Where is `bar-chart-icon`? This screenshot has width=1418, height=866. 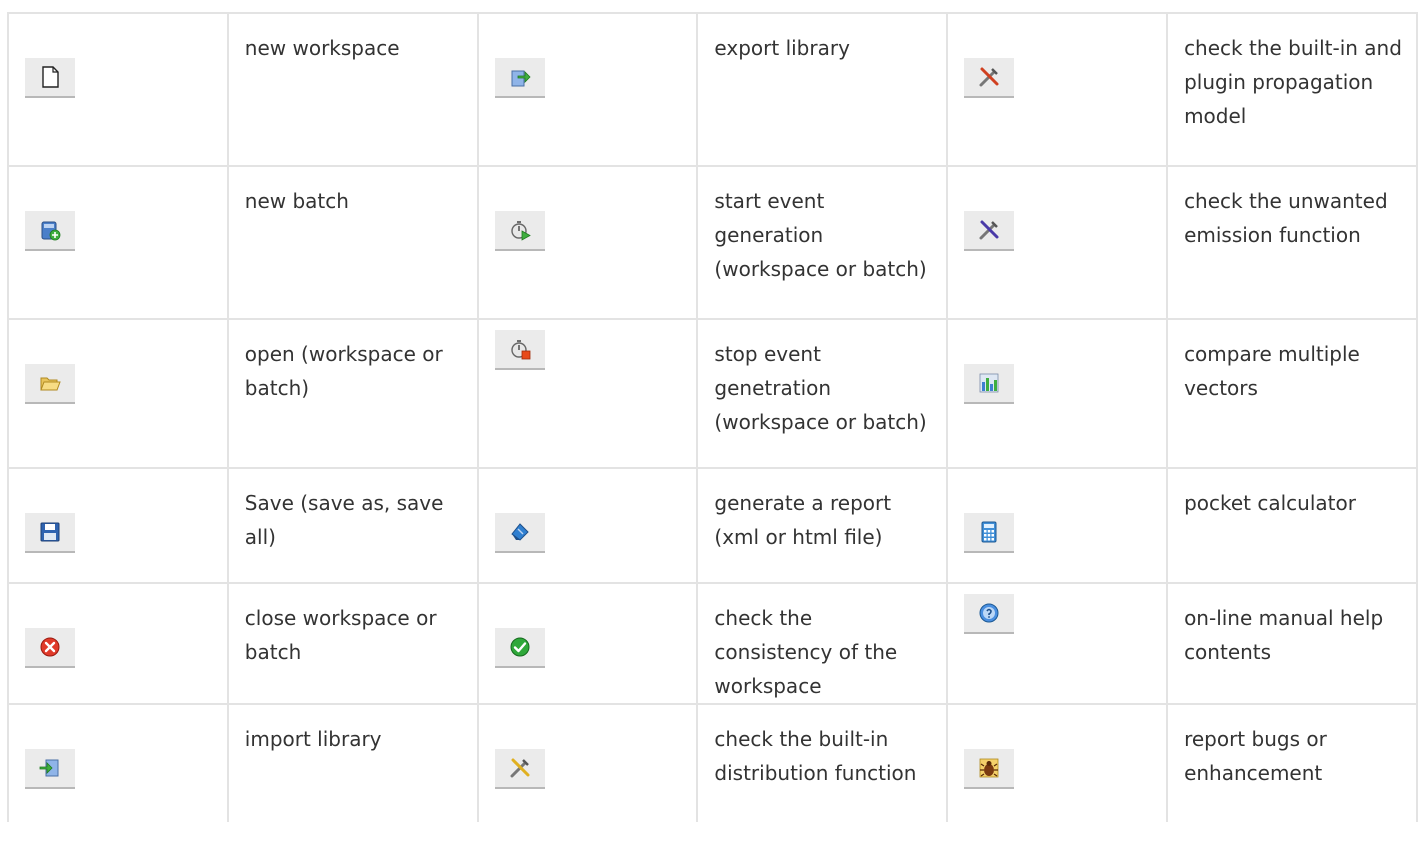
bar-chart-icon is located at coordinates (989, 383).